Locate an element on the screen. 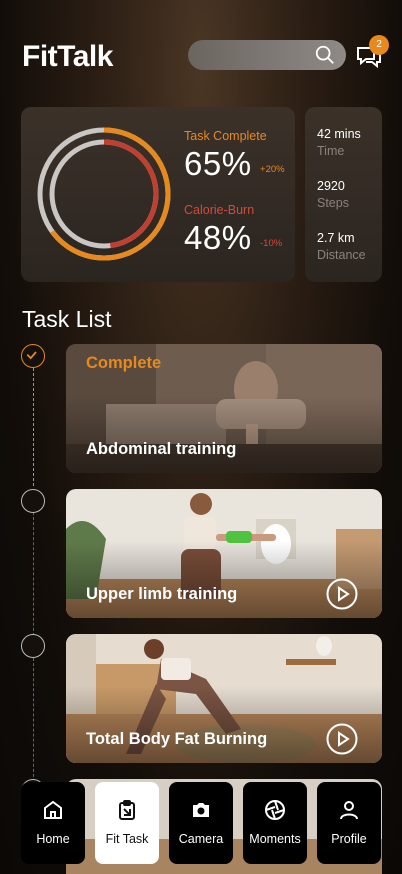  task-title: Upper limb training is located at coordinates (162, 594).